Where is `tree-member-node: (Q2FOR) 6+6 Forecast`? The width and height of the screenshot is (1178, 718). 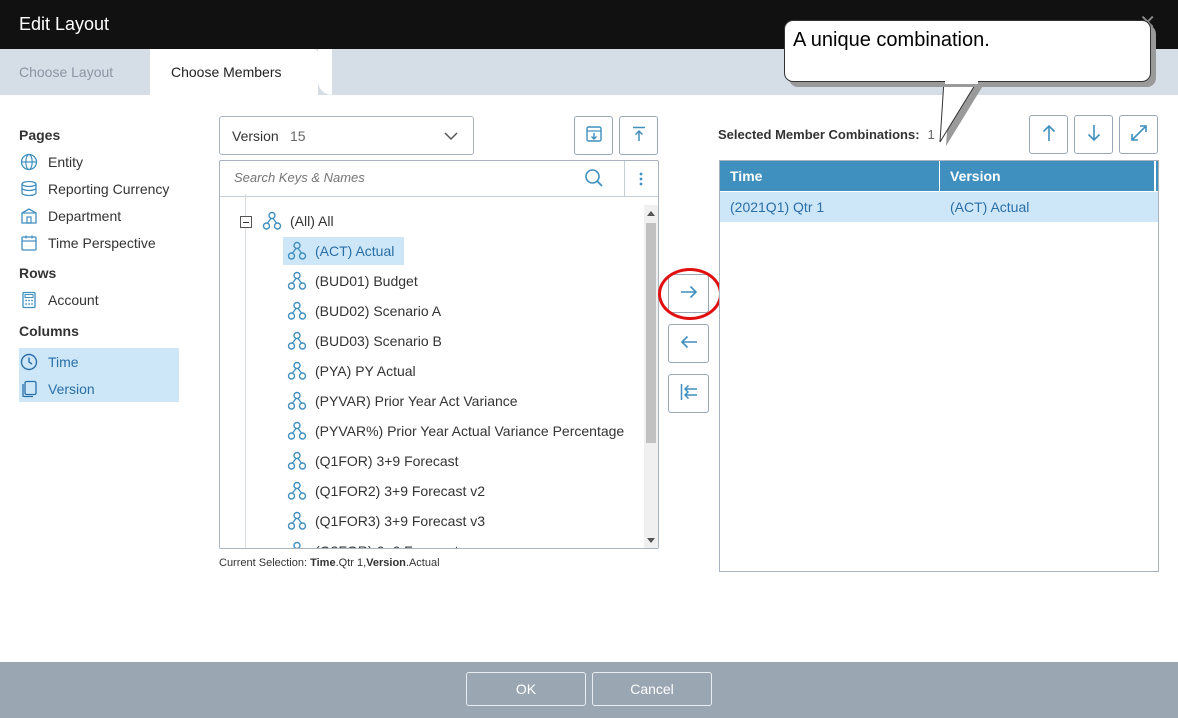
tree-member-node: (Q2FOR) 6+6 Forecast is located at coordinates (376, 542).